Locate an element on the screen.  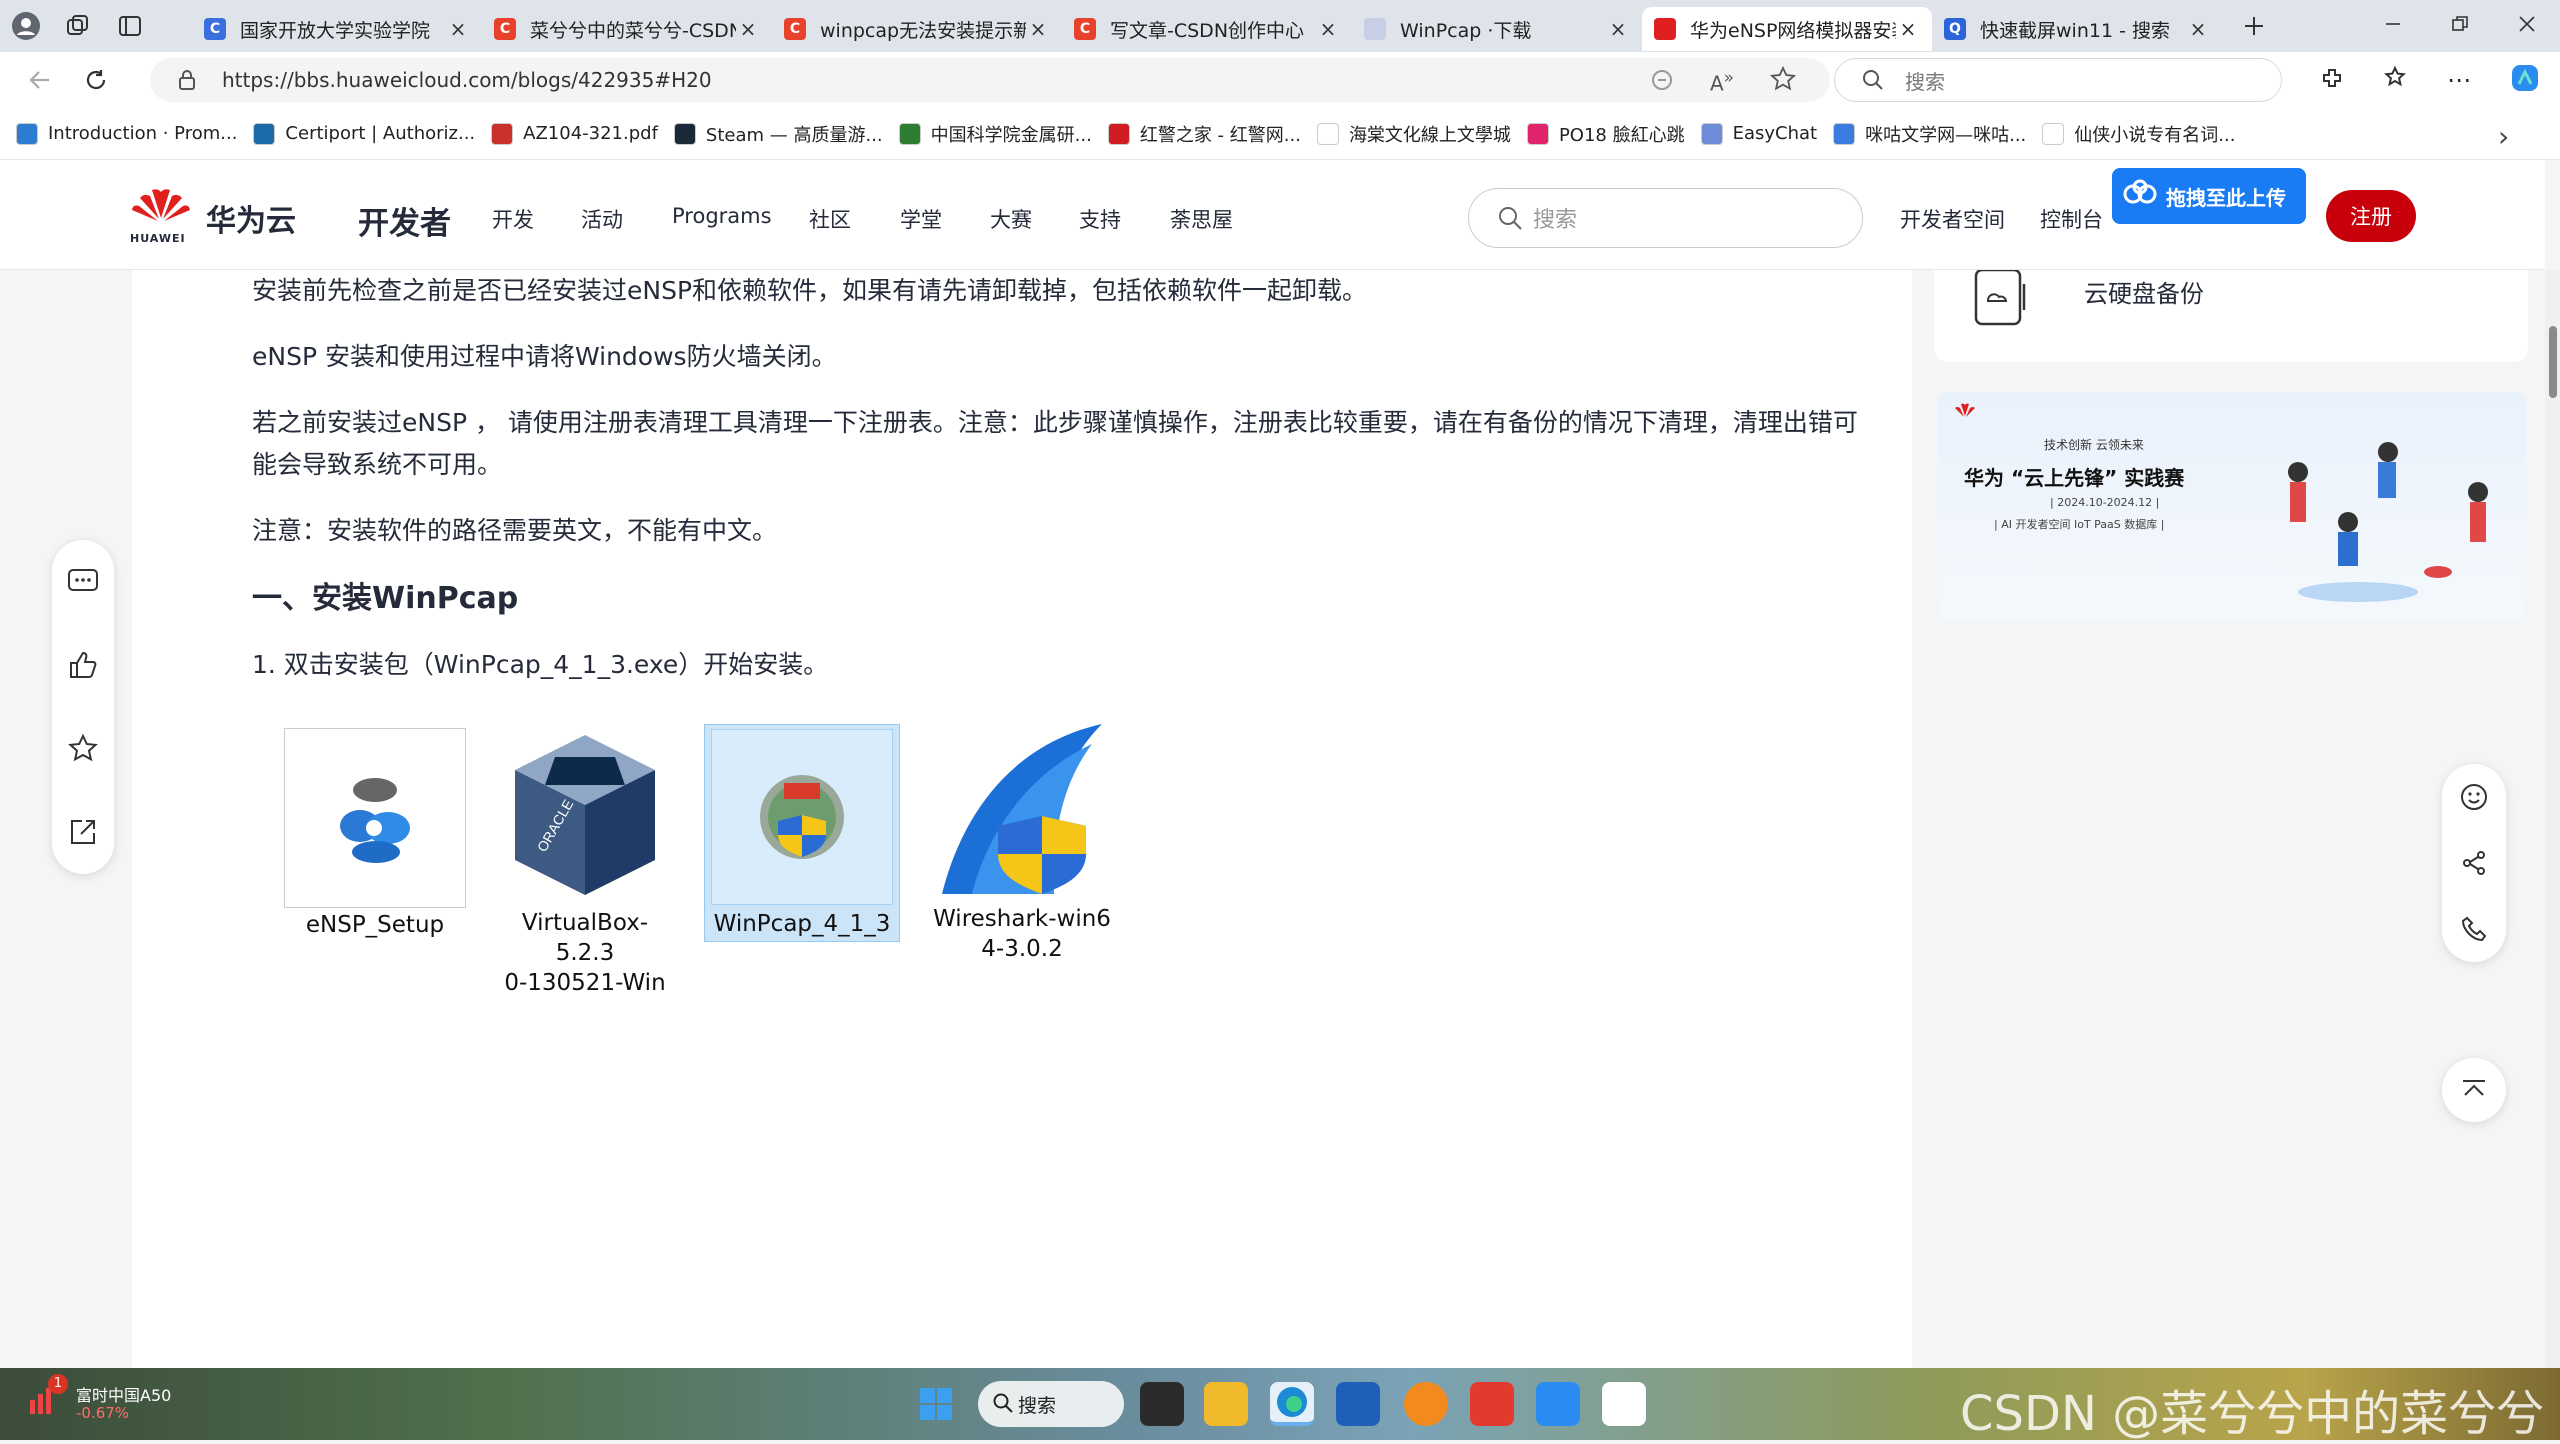
site-nav-item: 学堂 is located at coordinates (921, 219).